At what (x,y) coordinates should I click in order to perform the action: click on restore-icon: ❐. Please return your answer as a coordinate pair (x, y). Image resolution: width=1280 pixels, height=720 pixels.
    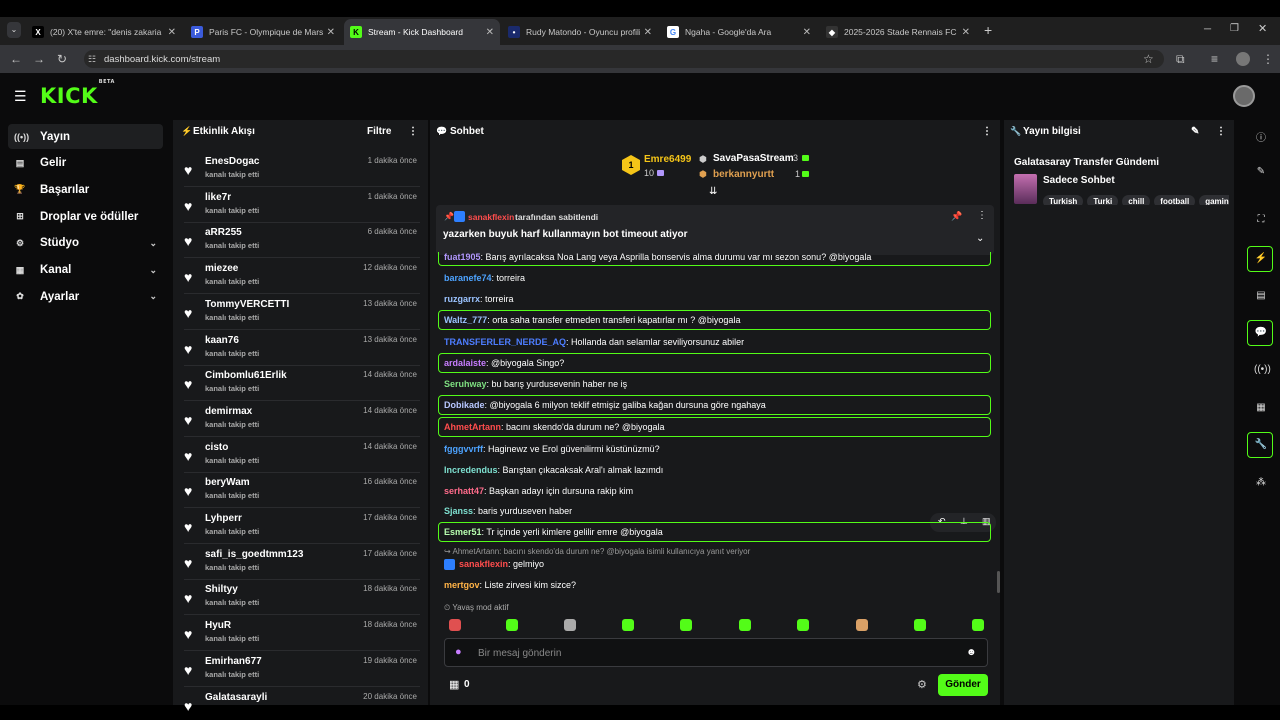
    Looking at the image, I should click on (1234, 28).